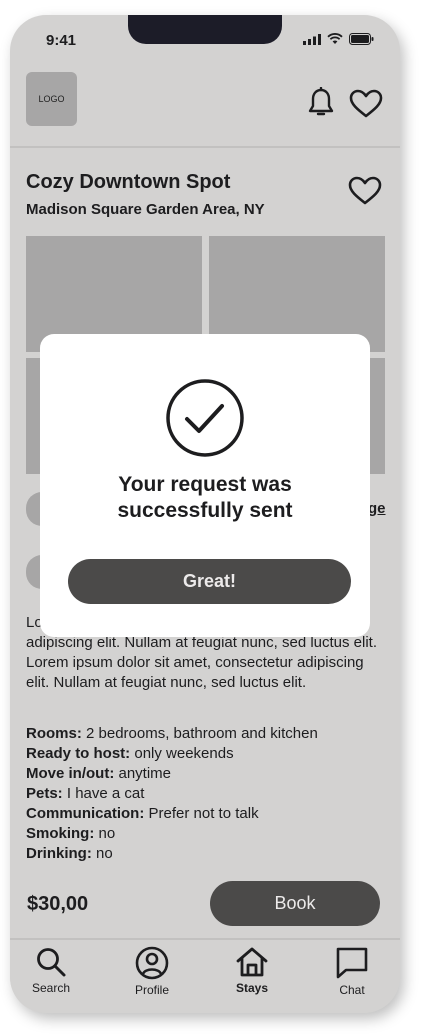 The height and width of the screenshot is (1034, 426). Describe the element at coordinates (172, 834) in the screenshot. I see `attribute-row: Smoking: no` at that location.